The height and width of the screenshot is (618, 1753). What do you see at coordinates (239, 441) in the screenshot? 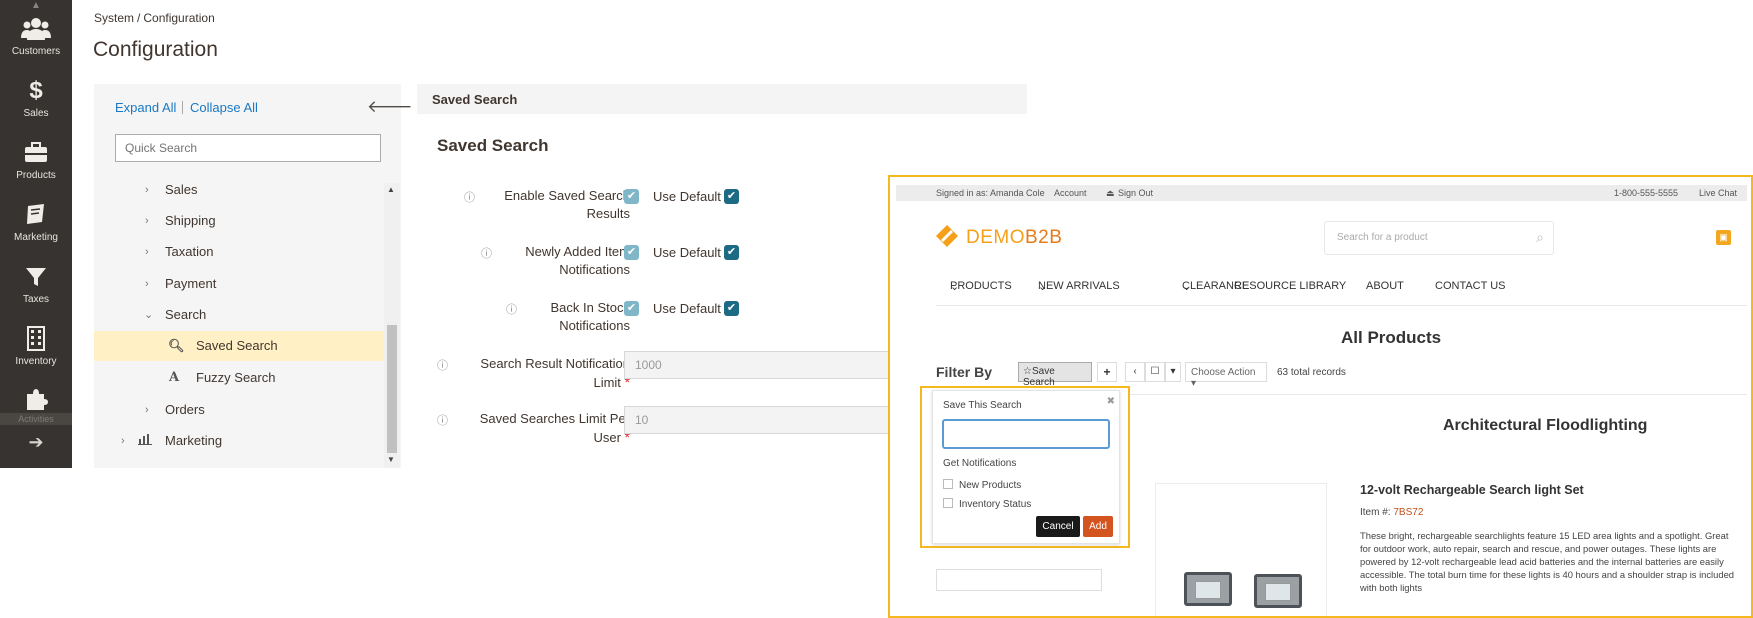
I see `tree-item-marketing: › Marketing` at bounding box center [239, 441].